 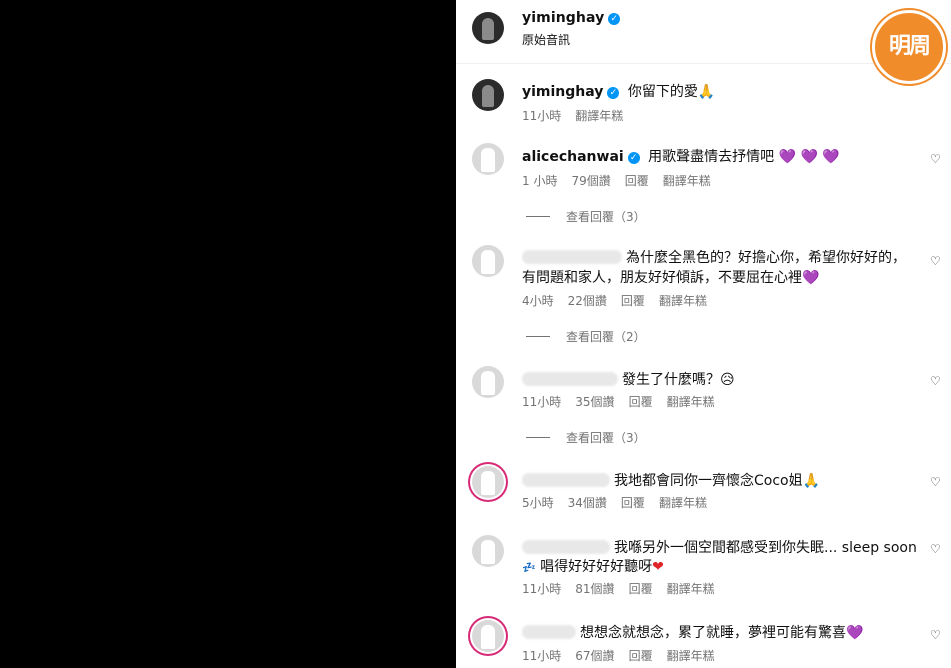 I want to click on comment-line: 發生了什麼嗎？😥, so click(x=628, y=379).